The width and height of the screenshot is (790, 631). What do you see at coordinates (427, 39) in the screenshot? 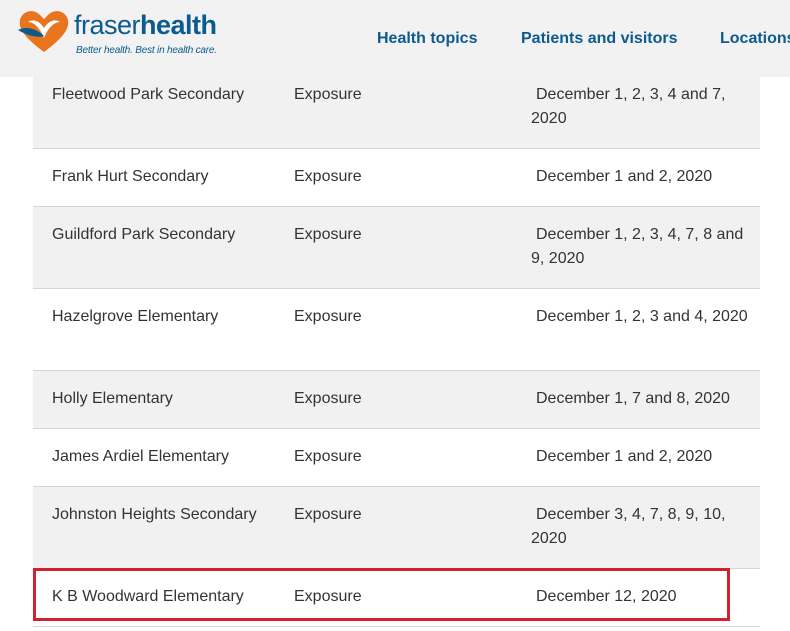
I see `nav-health-topics: Health topics` at bounding box center [427, 39].